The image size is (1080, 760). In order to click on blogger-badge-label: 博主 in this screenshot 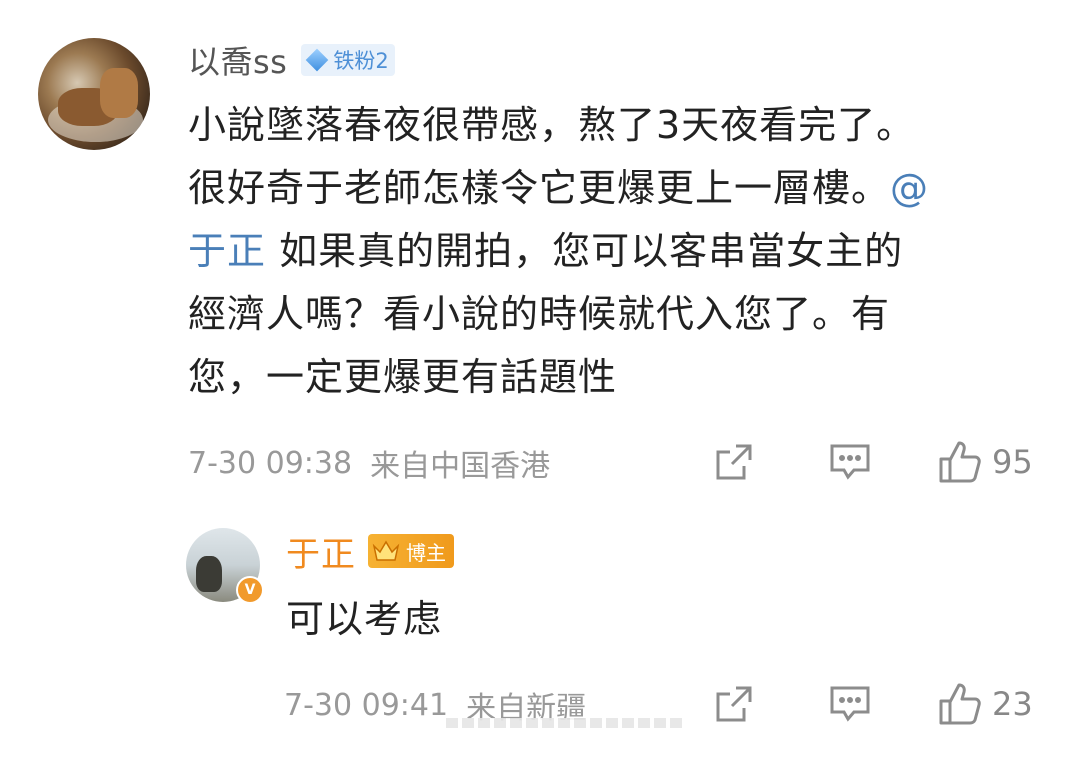, I will do `click(426, 552)`.